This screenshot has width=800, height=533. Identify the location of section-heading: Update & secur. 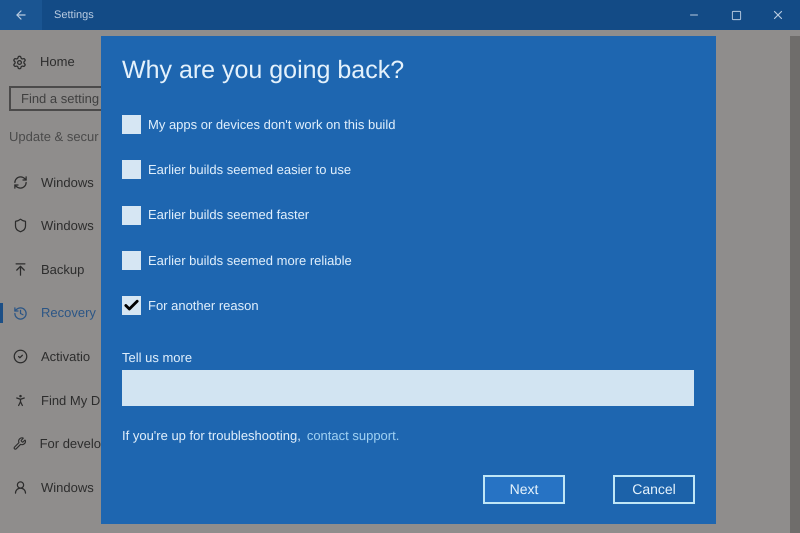
(54, 137).